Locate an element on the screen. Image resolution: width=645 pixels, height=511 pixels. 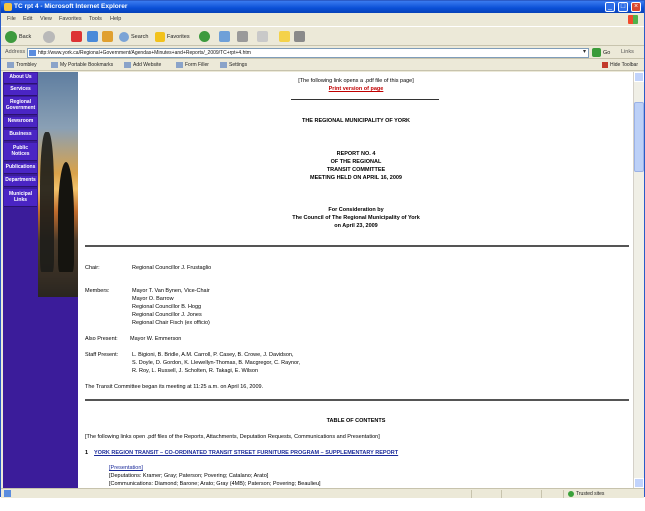
trusted-sites-icon is located at coordinates (571, 493).